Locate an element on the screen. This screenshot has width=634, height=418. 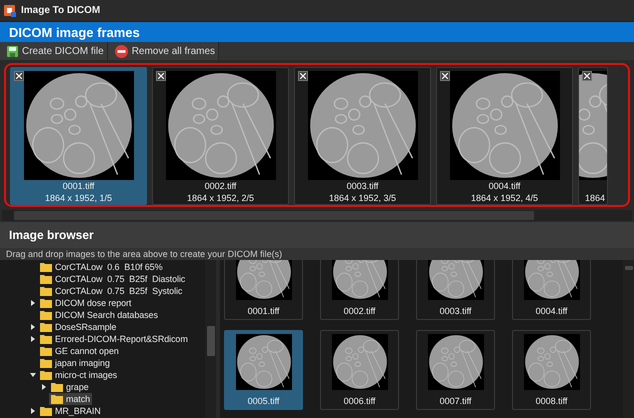
panel-header: Image browser is located at coordinates (317, 235).